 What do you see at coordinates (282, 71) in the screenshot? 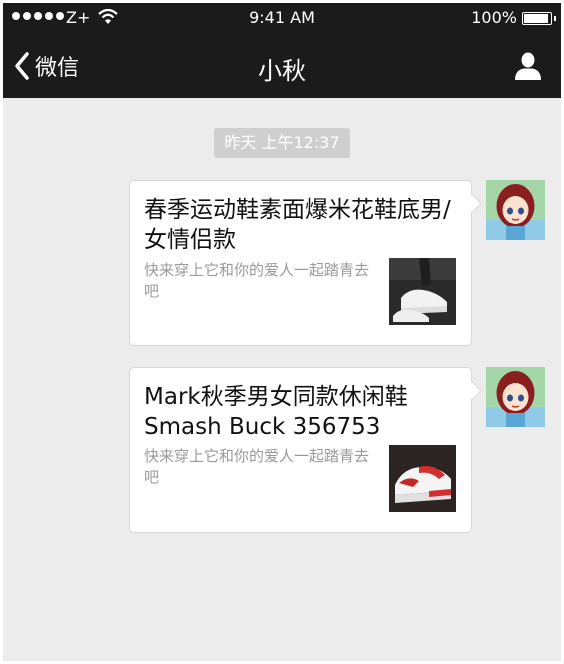
I see `chat-title: 小秋` at bounding box center [282, 71].